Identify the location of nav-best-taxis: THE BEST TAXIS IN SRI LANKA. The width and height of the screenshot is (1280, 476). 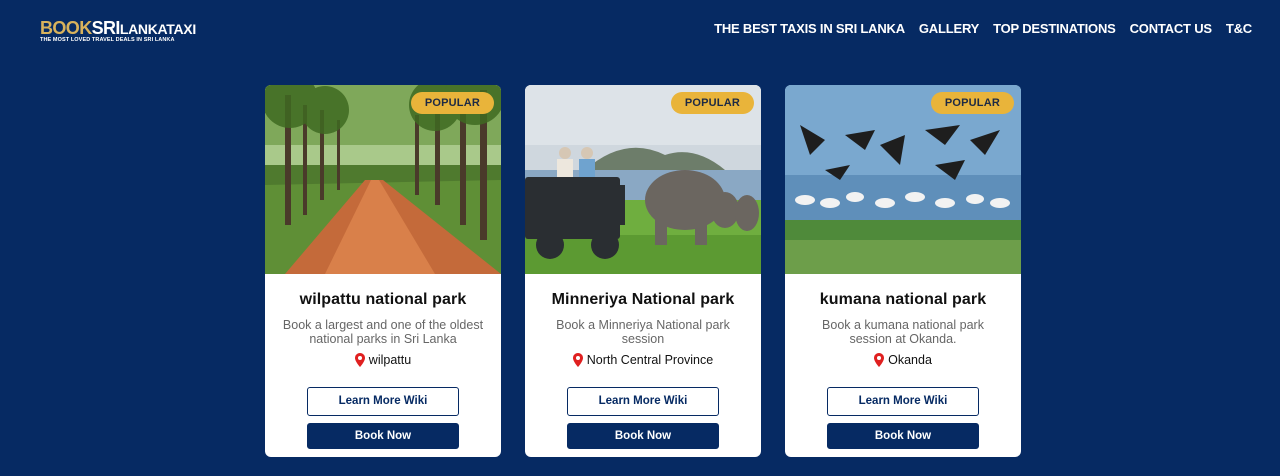
(809, 28).